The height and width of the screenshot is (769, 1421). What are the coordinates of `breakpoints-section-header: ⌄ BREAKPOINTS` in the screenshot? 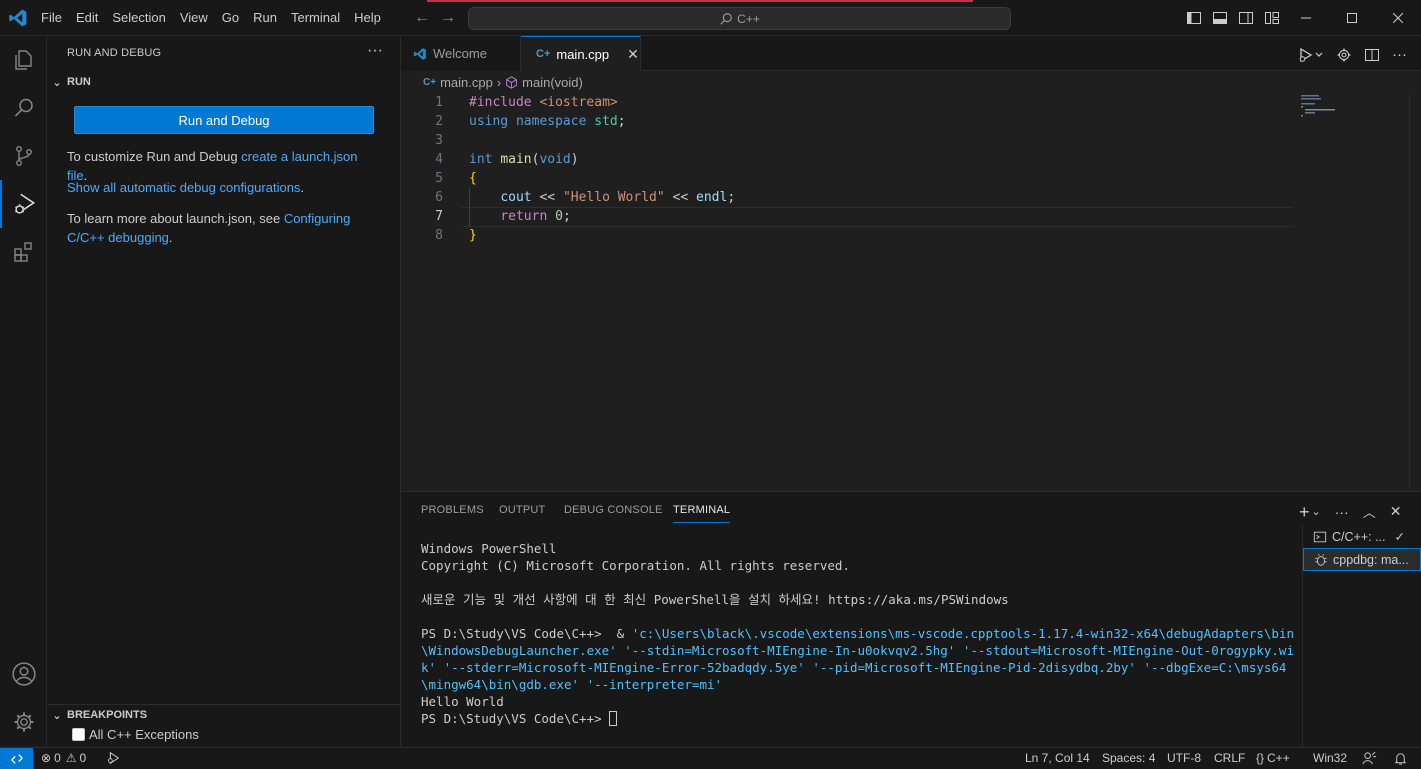 It's located at (97, 715).